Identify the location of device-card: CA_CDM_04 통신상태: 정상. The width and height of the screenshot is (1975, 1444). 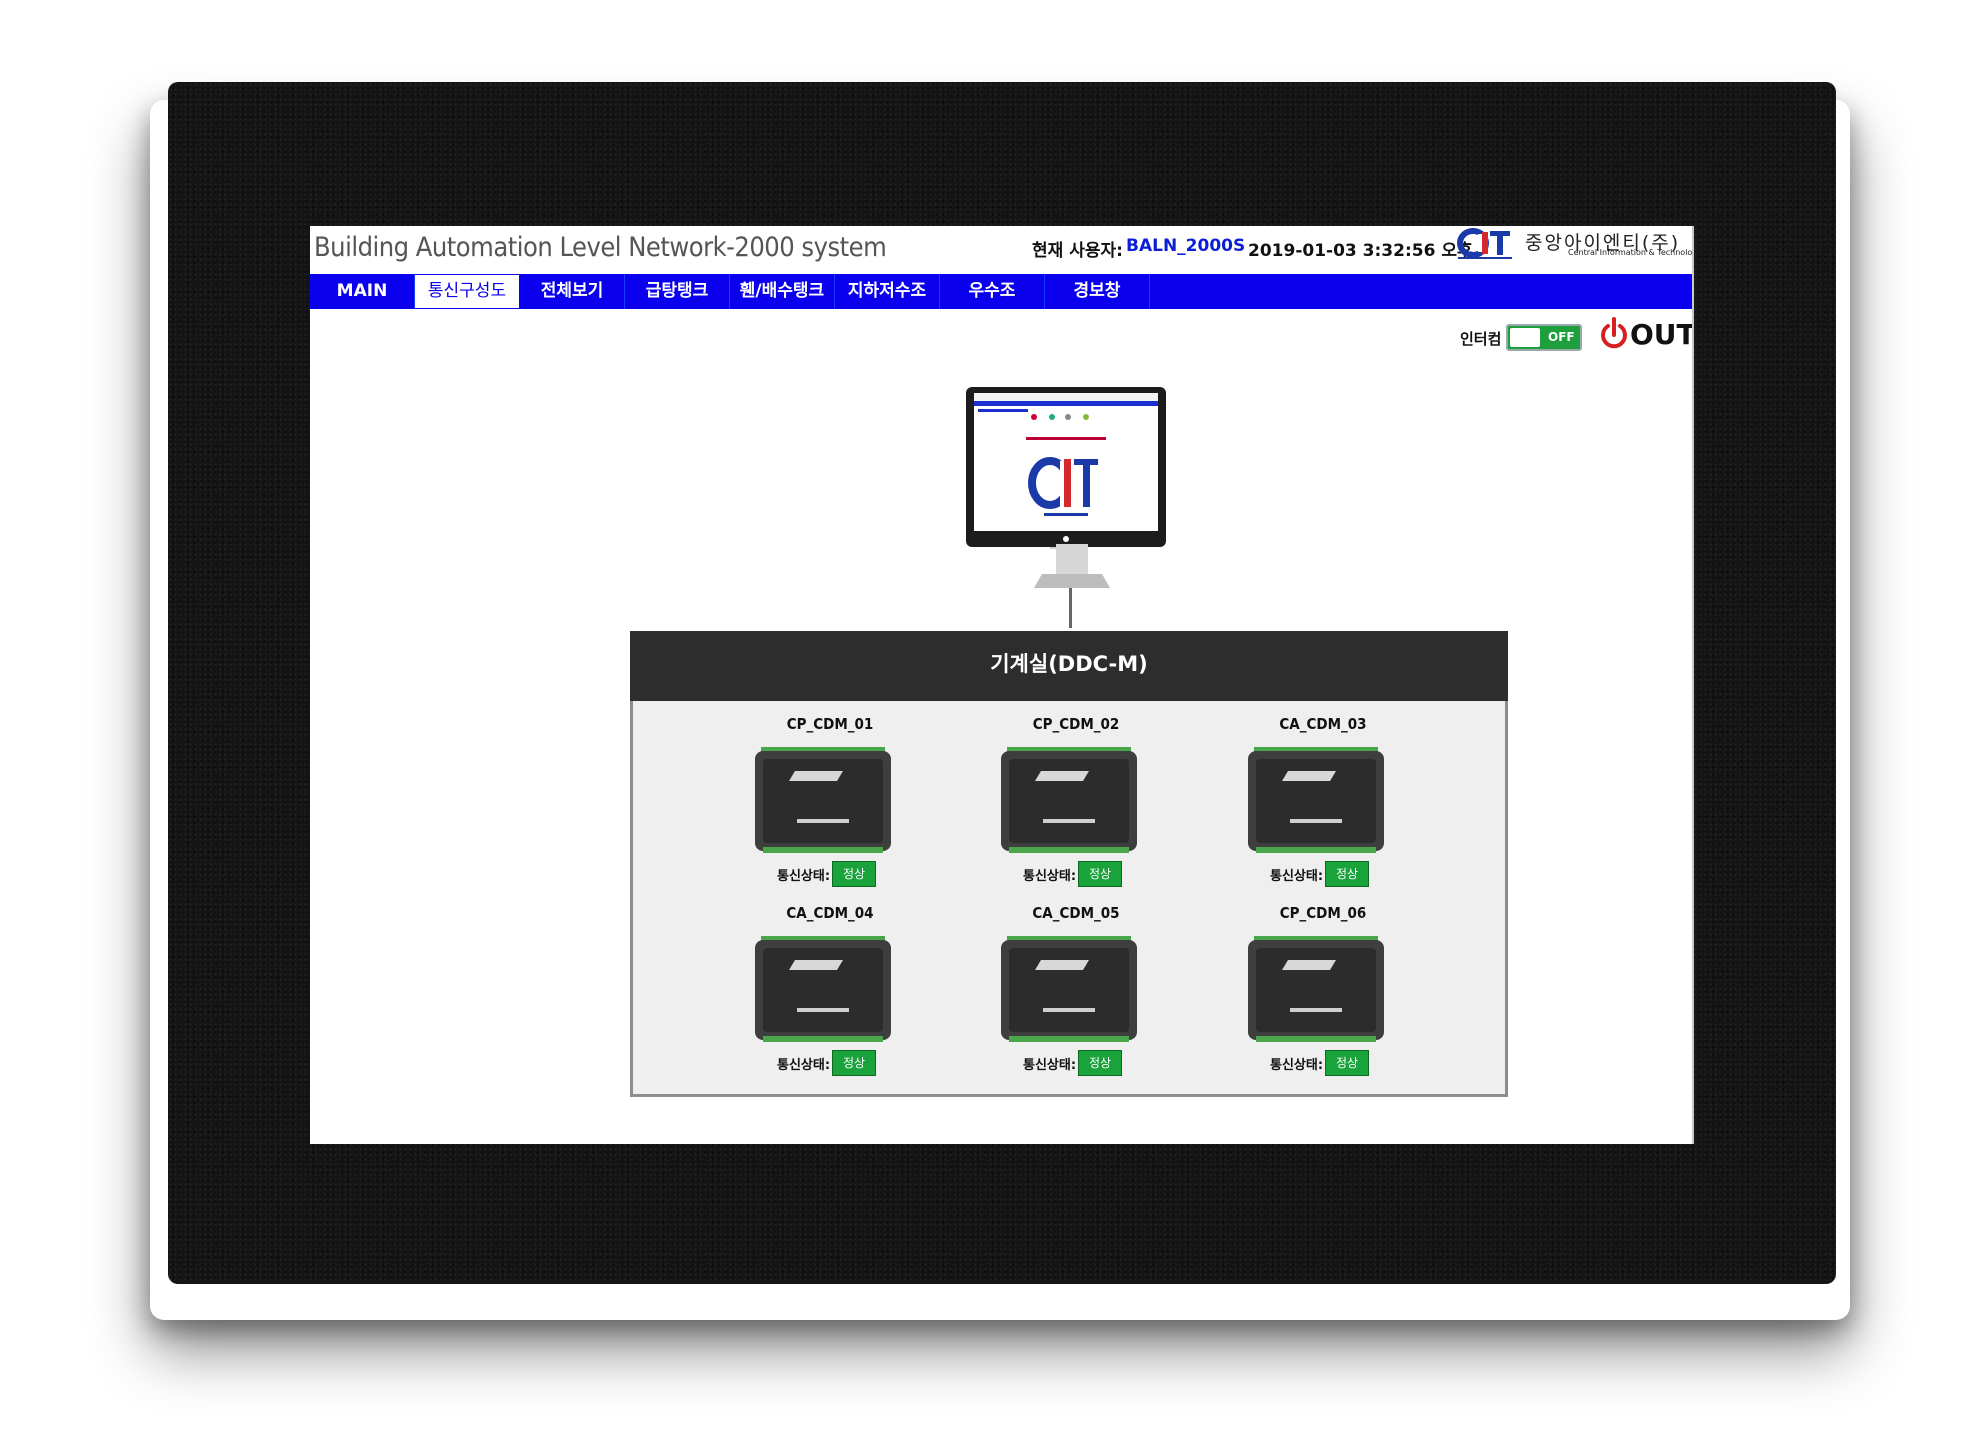
(845, 996).